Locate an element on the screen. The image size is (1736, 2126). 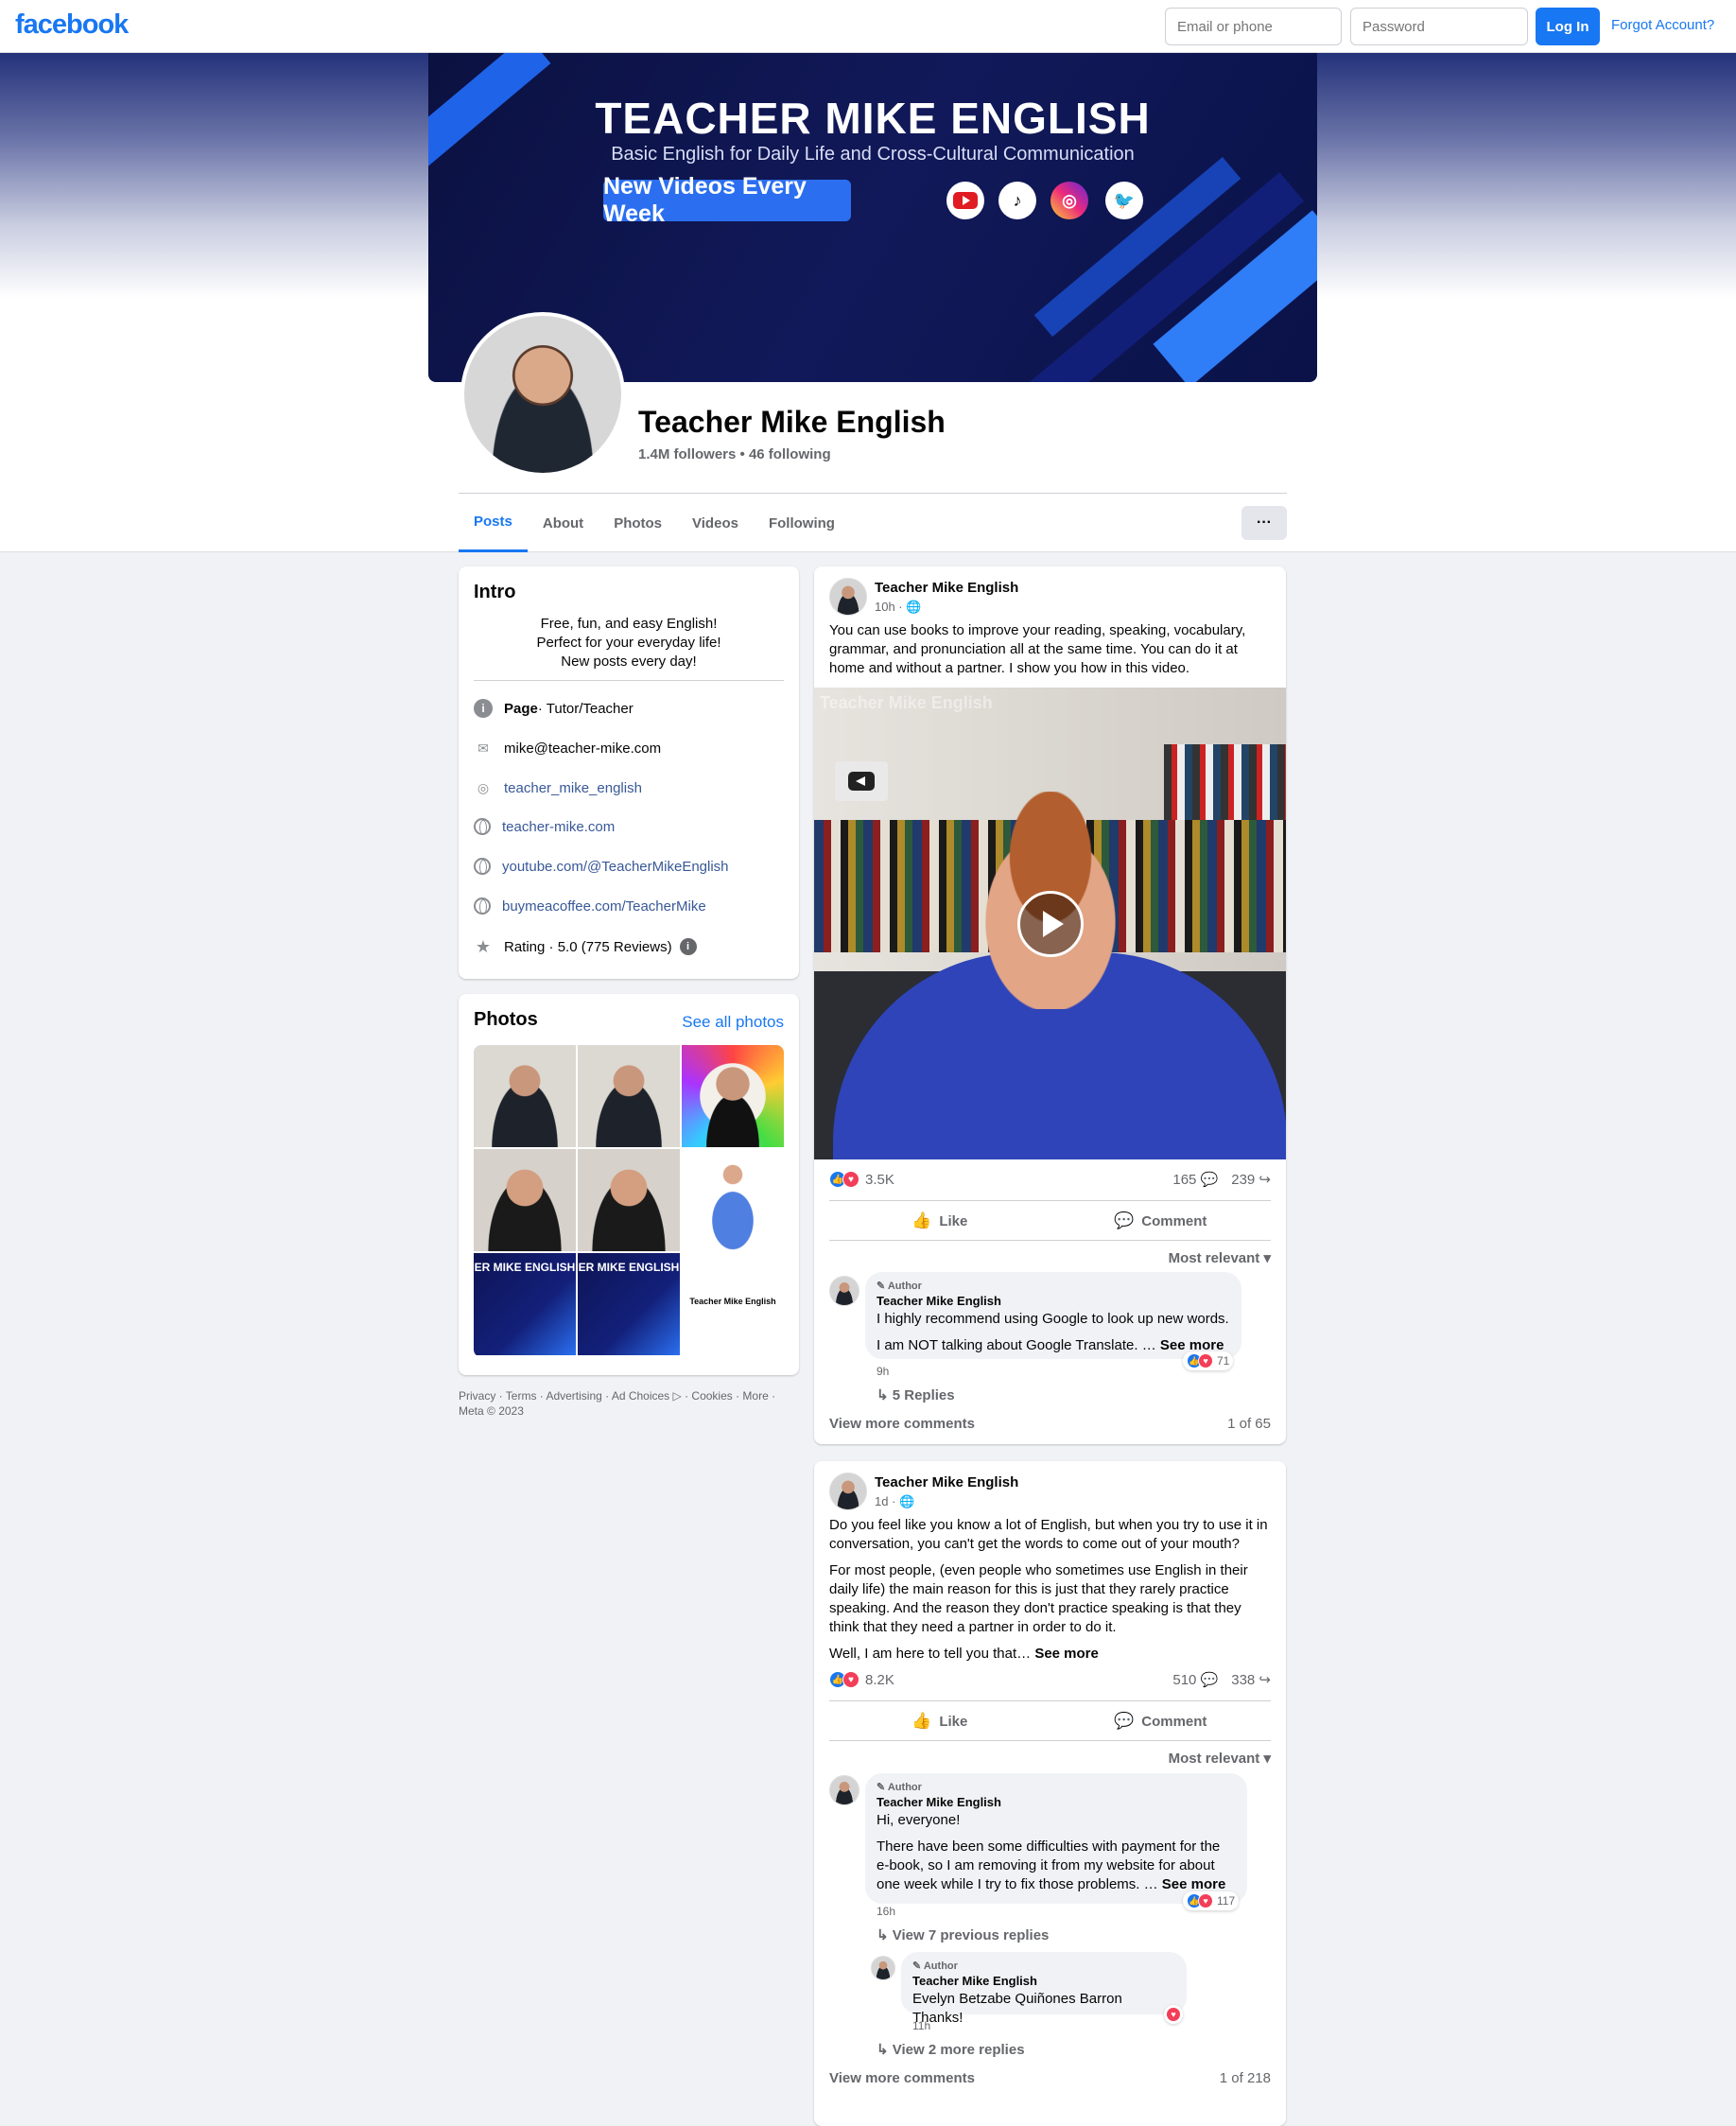
reaction-count: 3.5K is located at coordinates (879, 1180).